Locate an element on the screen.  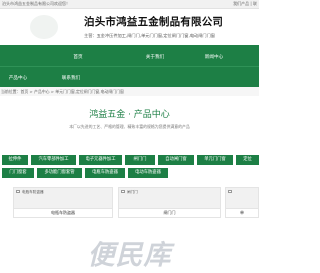
top-links: 我们产品 | 联 is located at coordinates (245, 4).